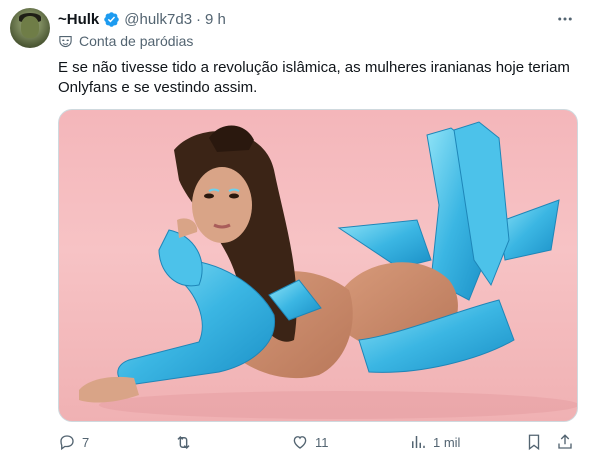  I want to click on views-button: 1 mil, so click(434, 442).